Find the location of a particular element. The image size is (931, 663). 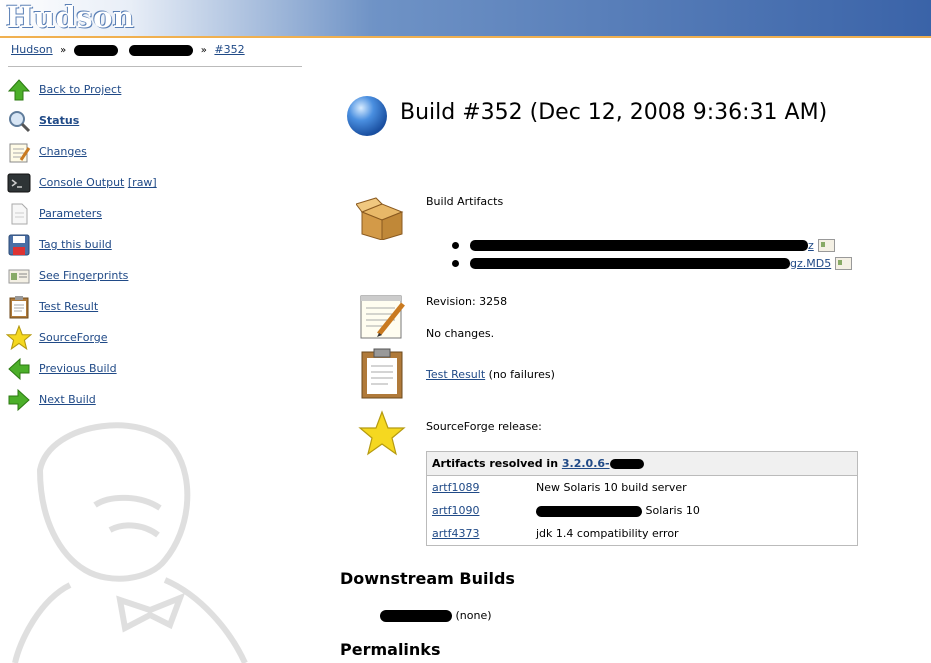

artifact-link: gz.MD5 is located at coordinates (810, 263).